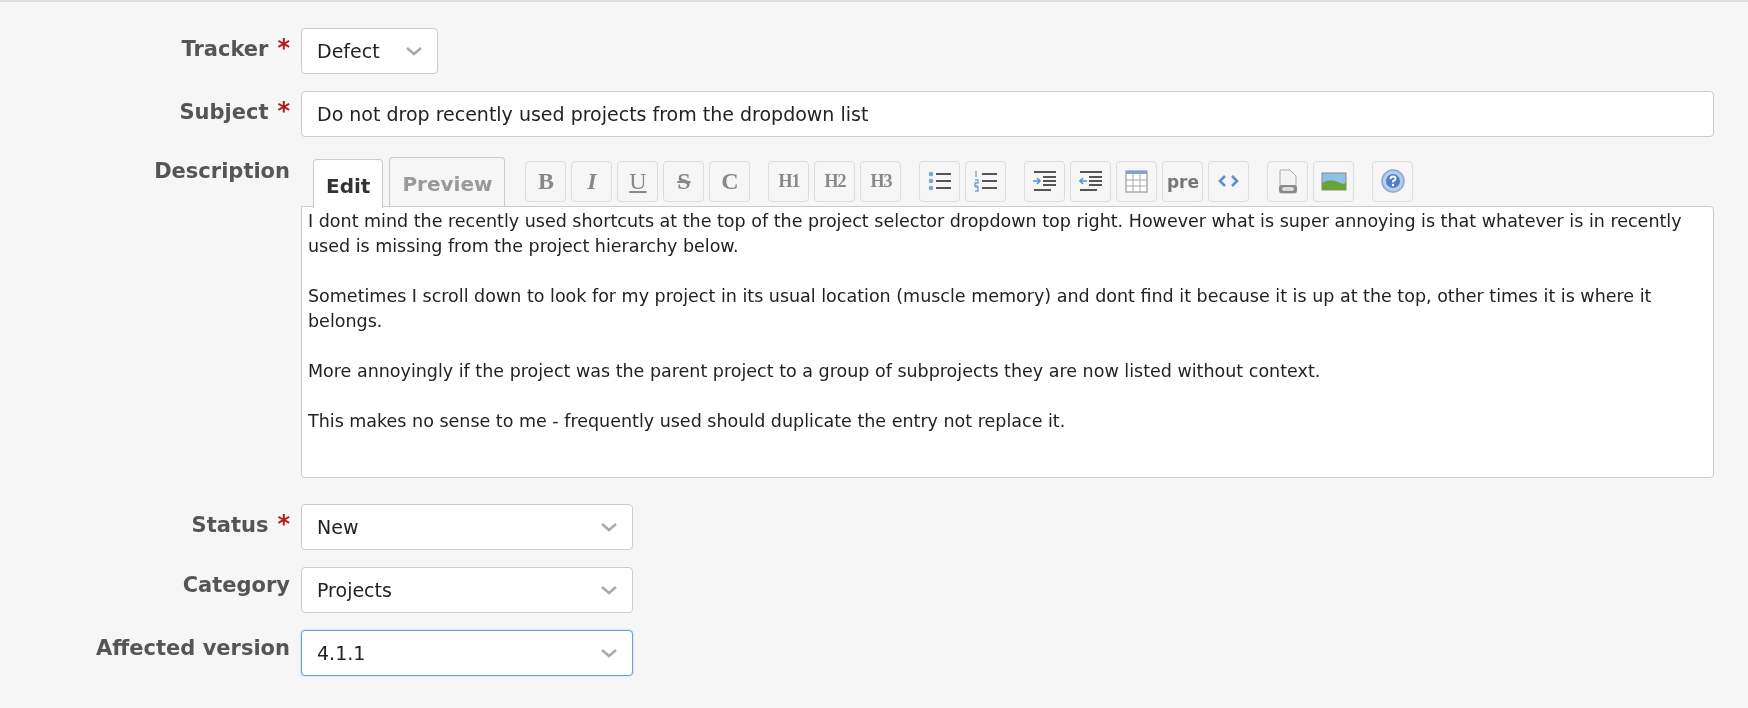 The width and height of the screenshot is (1748, 708). I want to click on select-field: 4.1.1, so click(467, 653).